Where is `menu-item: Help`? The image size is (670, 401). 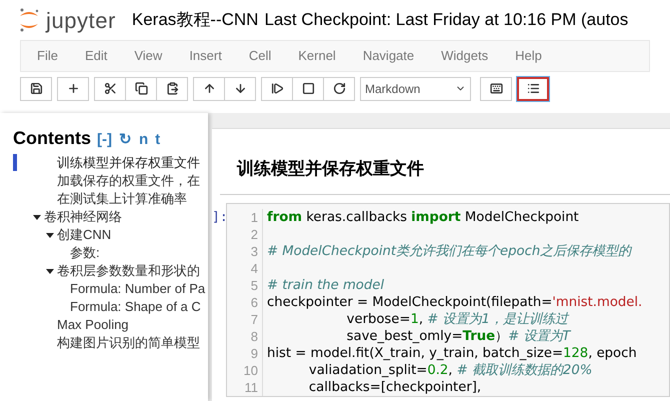 menu-item: Help is located at coordinates (528, 56).